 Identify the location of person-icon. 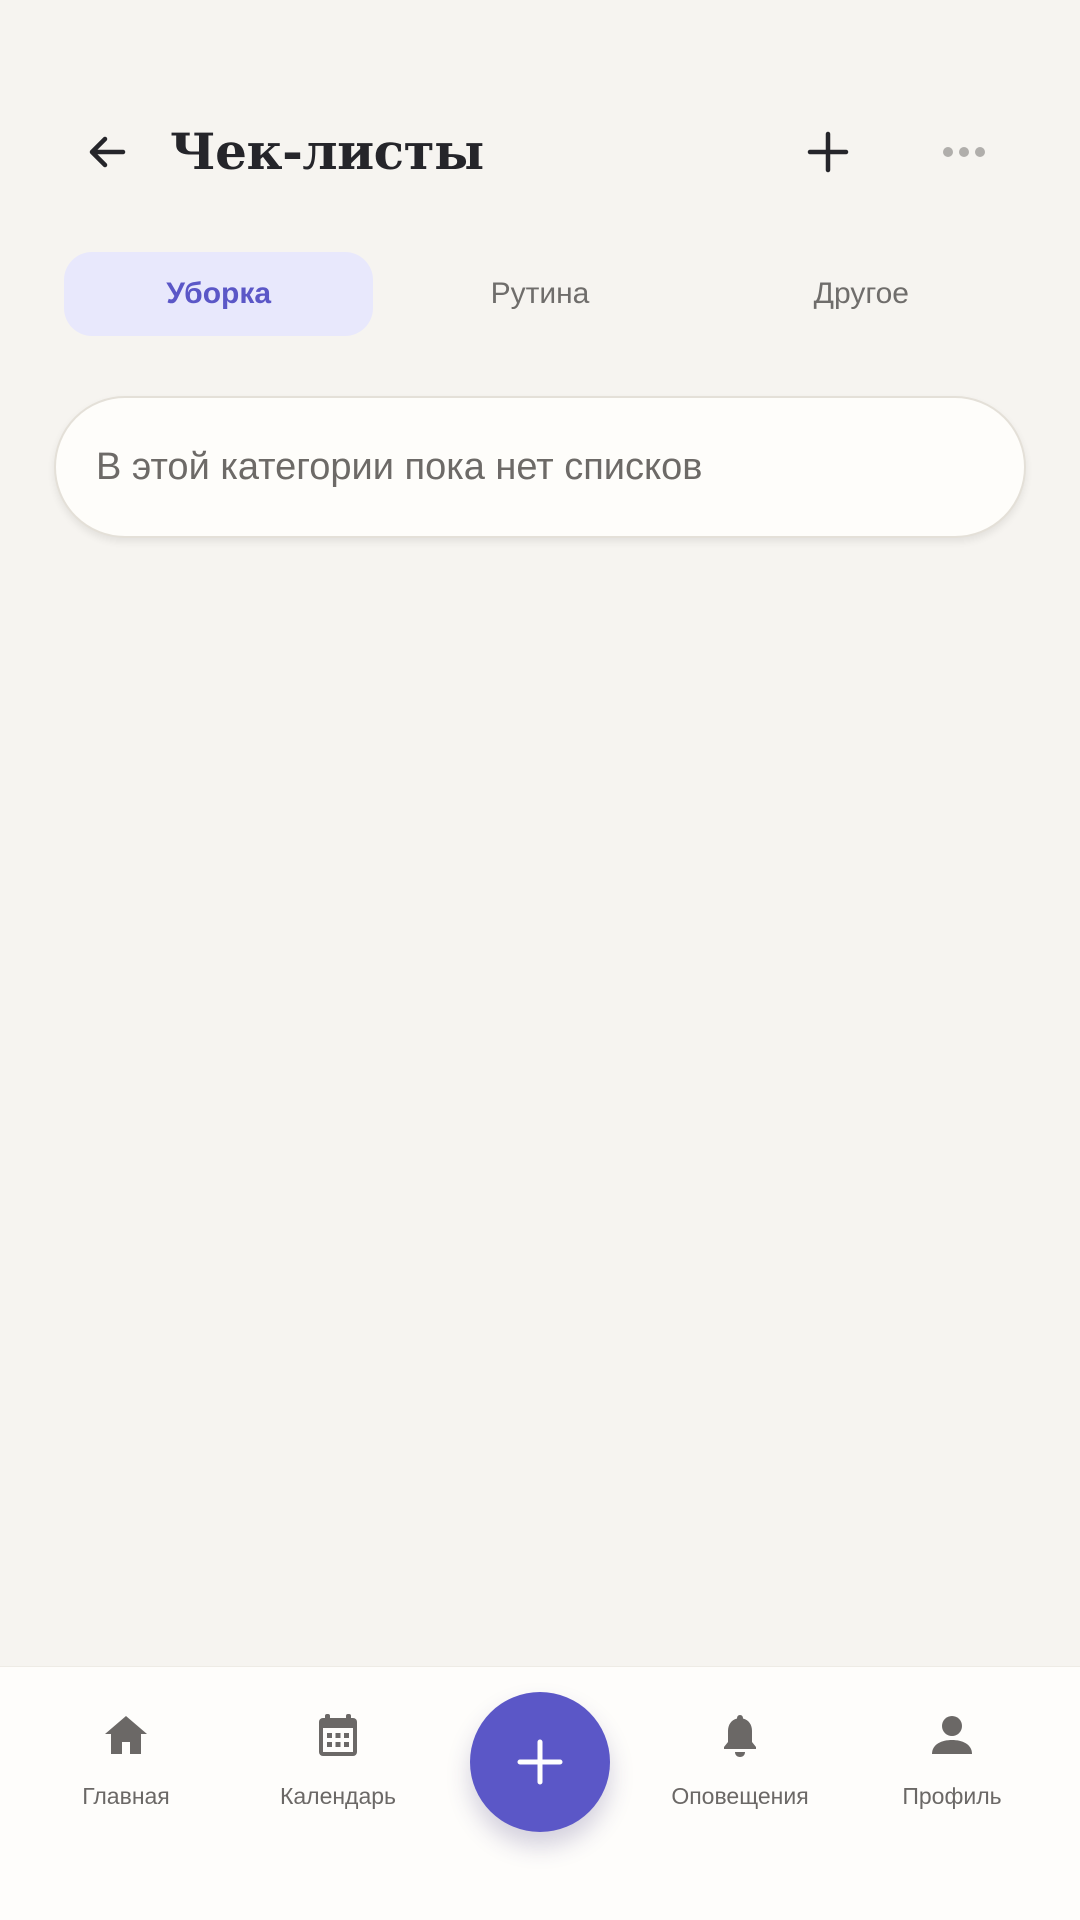
(952, 1735).